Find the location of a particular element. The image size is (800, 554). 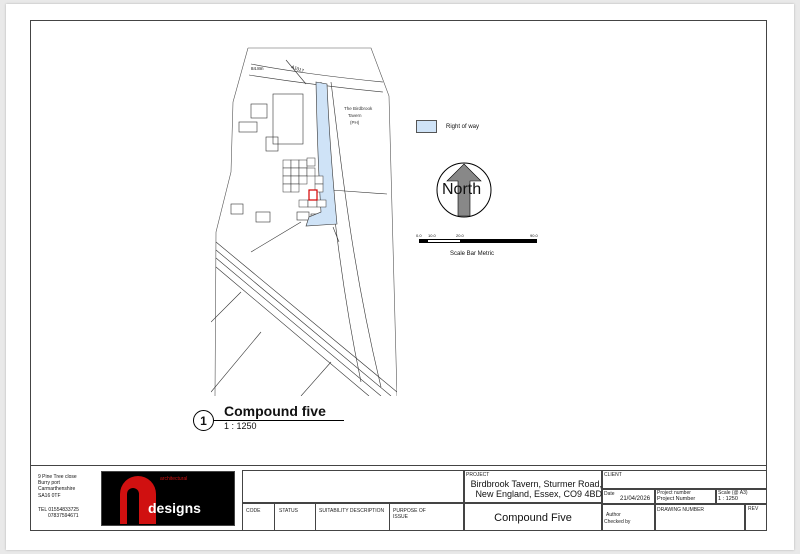

date-value: 21/04/2026 is located at coordinates (635, 499).